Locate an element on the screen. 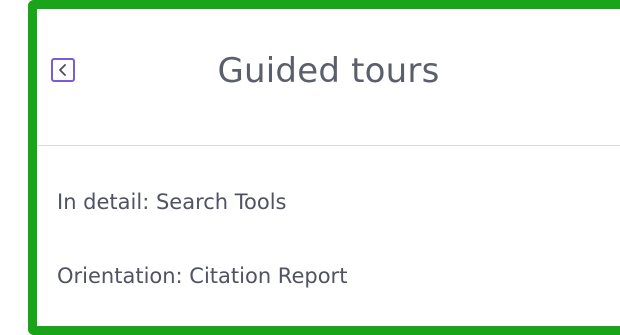  tour-item-search-tools: In detail: Search Tools is located at coordinates (328, 202).